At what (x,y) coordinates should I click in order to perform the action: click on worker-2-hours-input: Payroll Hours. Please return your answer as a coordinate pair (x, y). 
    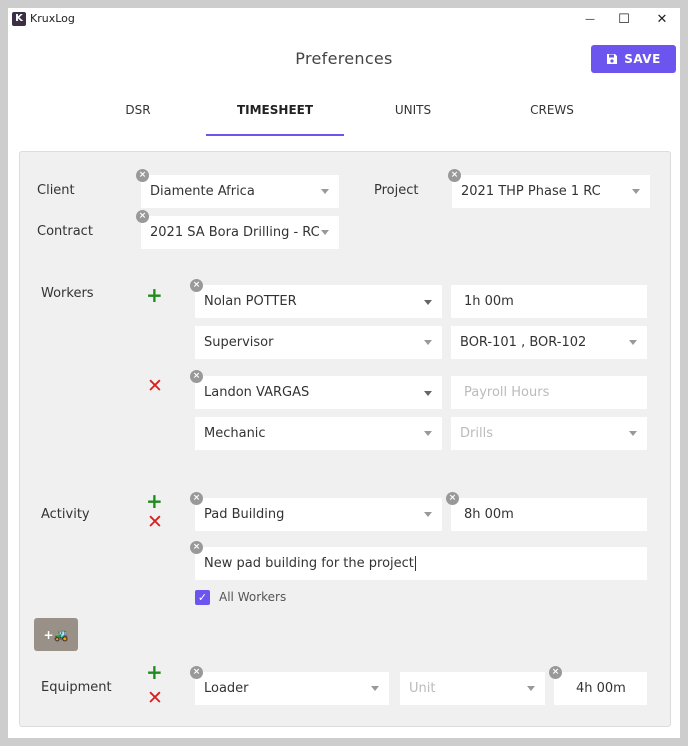
    Looking at the image, I should click on (549, 392).